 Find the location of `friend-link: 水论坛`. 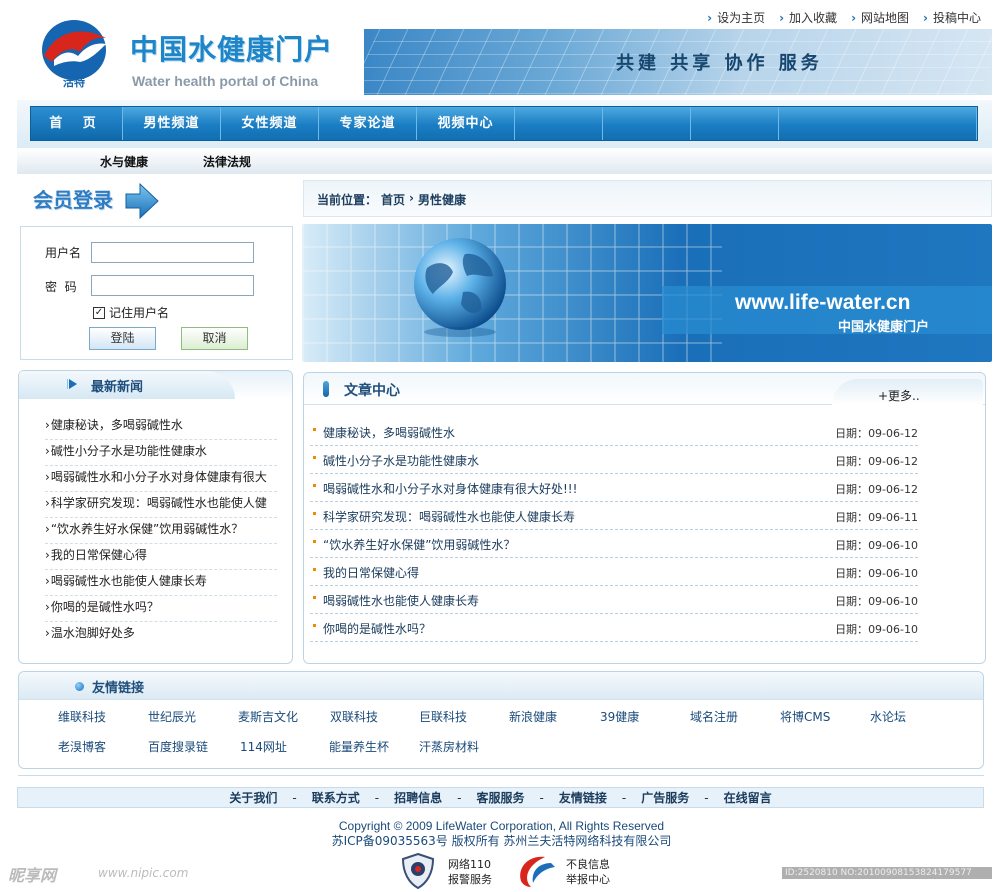

friend-link: 水论坛 is located at coordinates (888, 716).